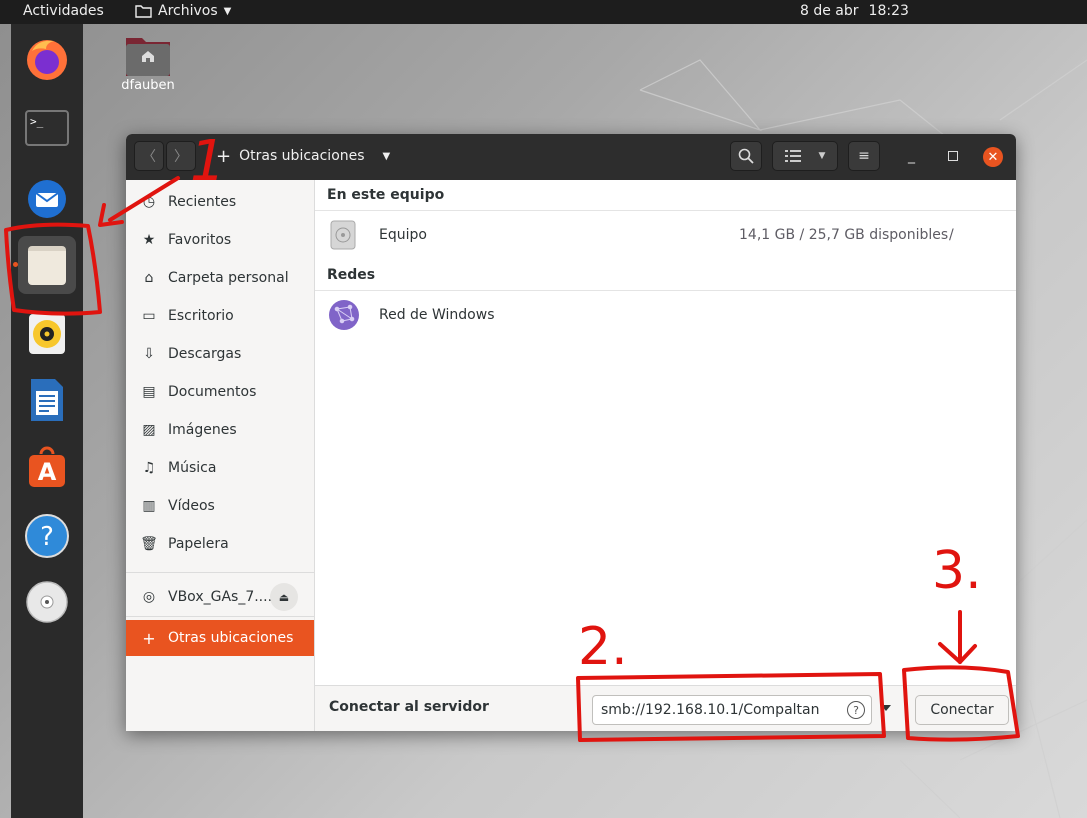 This screenshot has width=1087, height=818. I want to click on home-icon: ⌂, so click(149, 278).